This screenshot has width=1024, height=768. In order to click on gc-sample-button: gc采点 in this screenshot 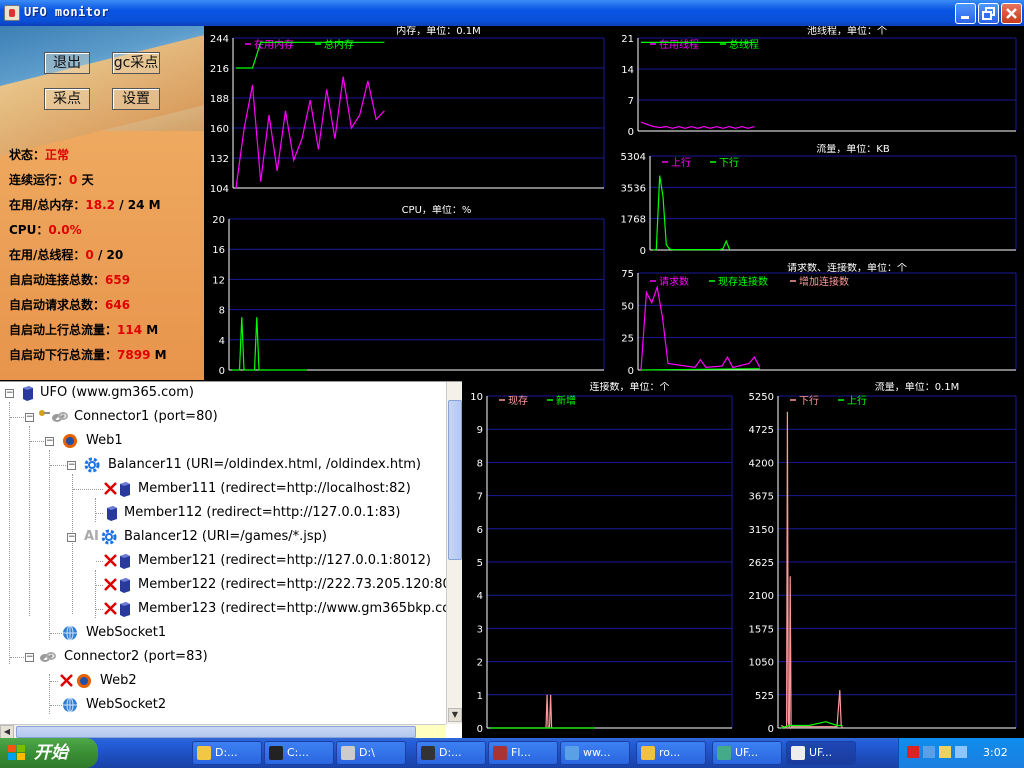, I will do `click(136, 63)`.